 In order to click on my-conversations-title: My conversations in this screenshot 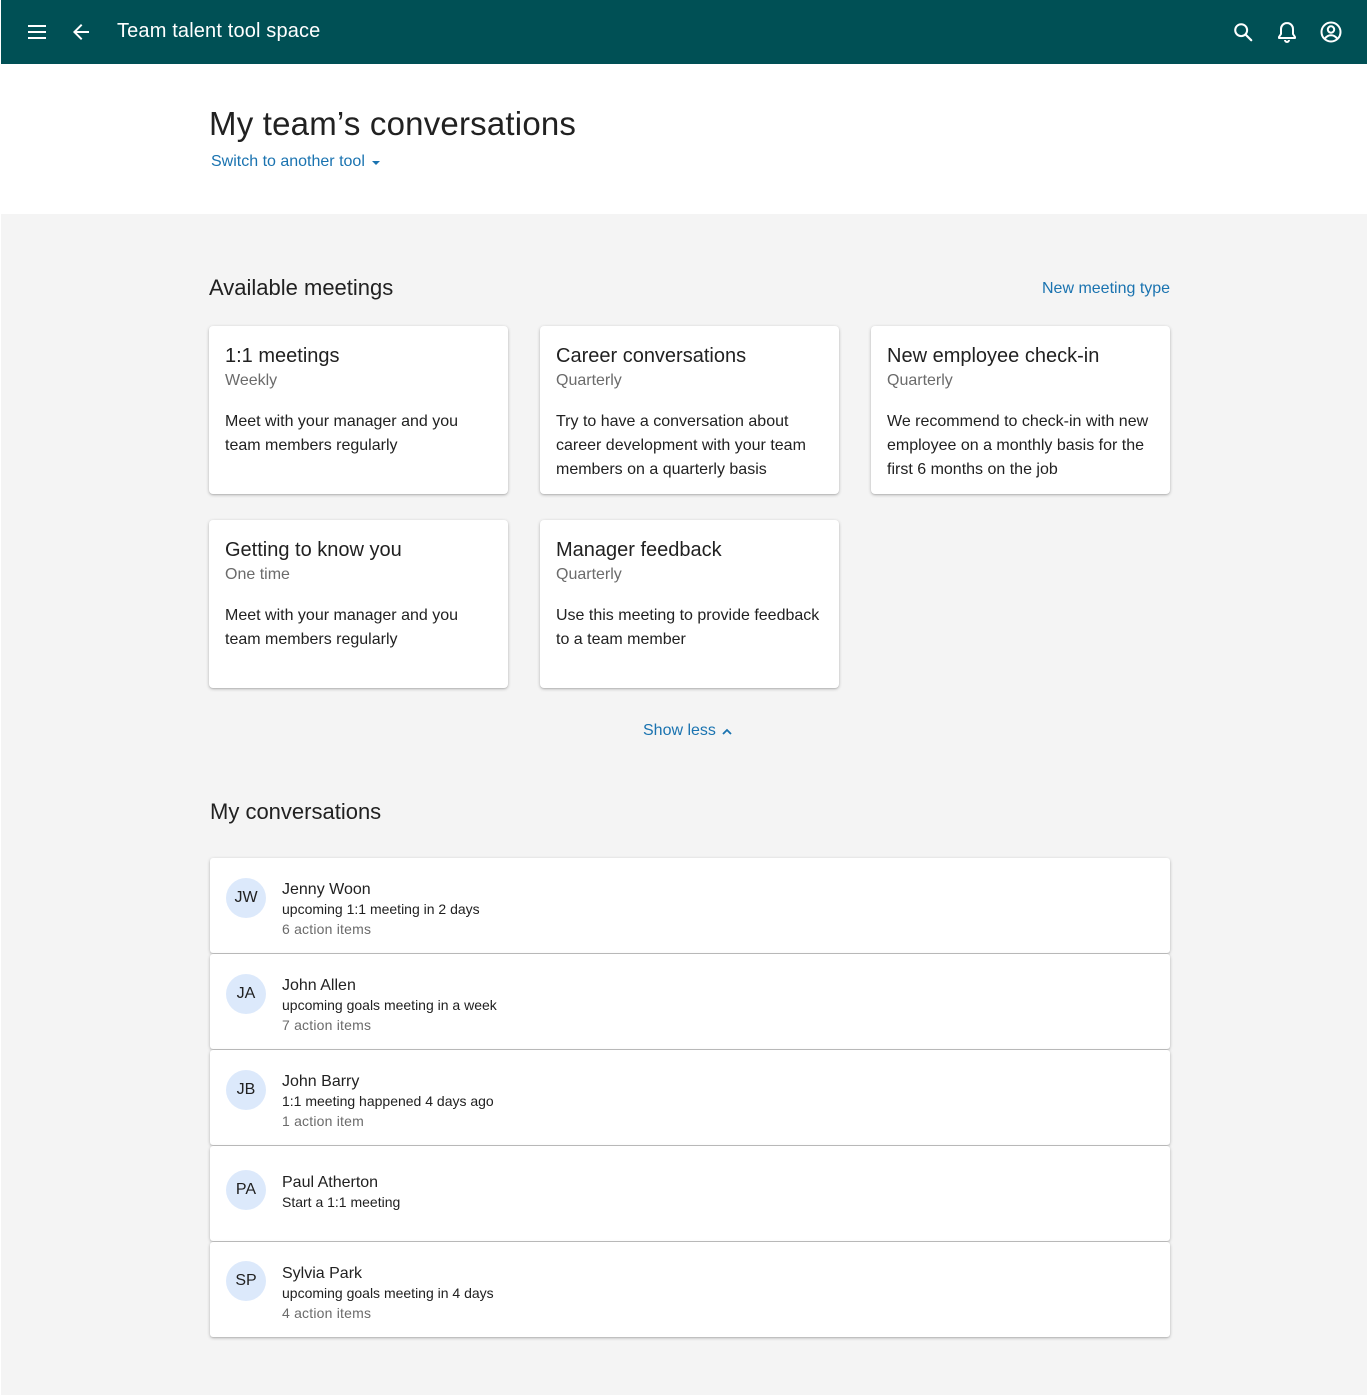, I will do `click(296, 811)`.